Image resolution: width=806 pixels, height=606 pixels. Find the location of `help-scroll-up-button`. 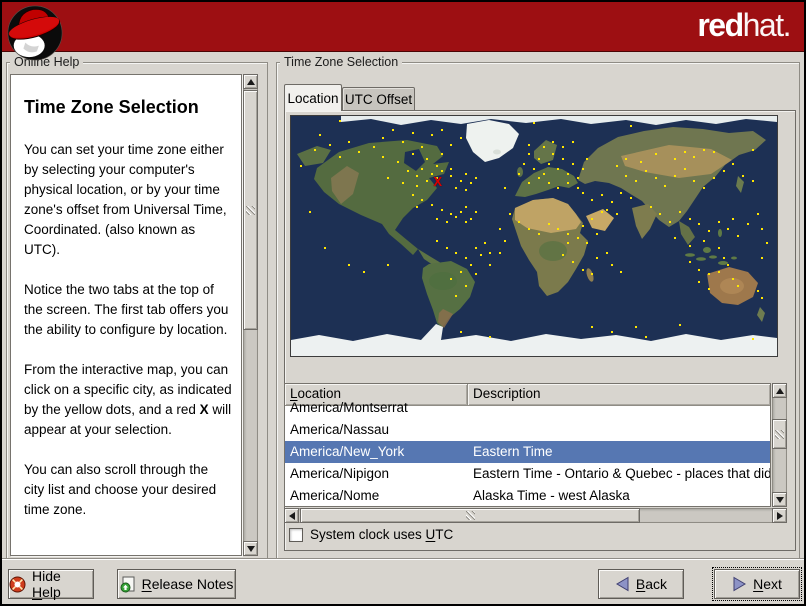

help-scroll-up-button is located at coordinates (250, 81).